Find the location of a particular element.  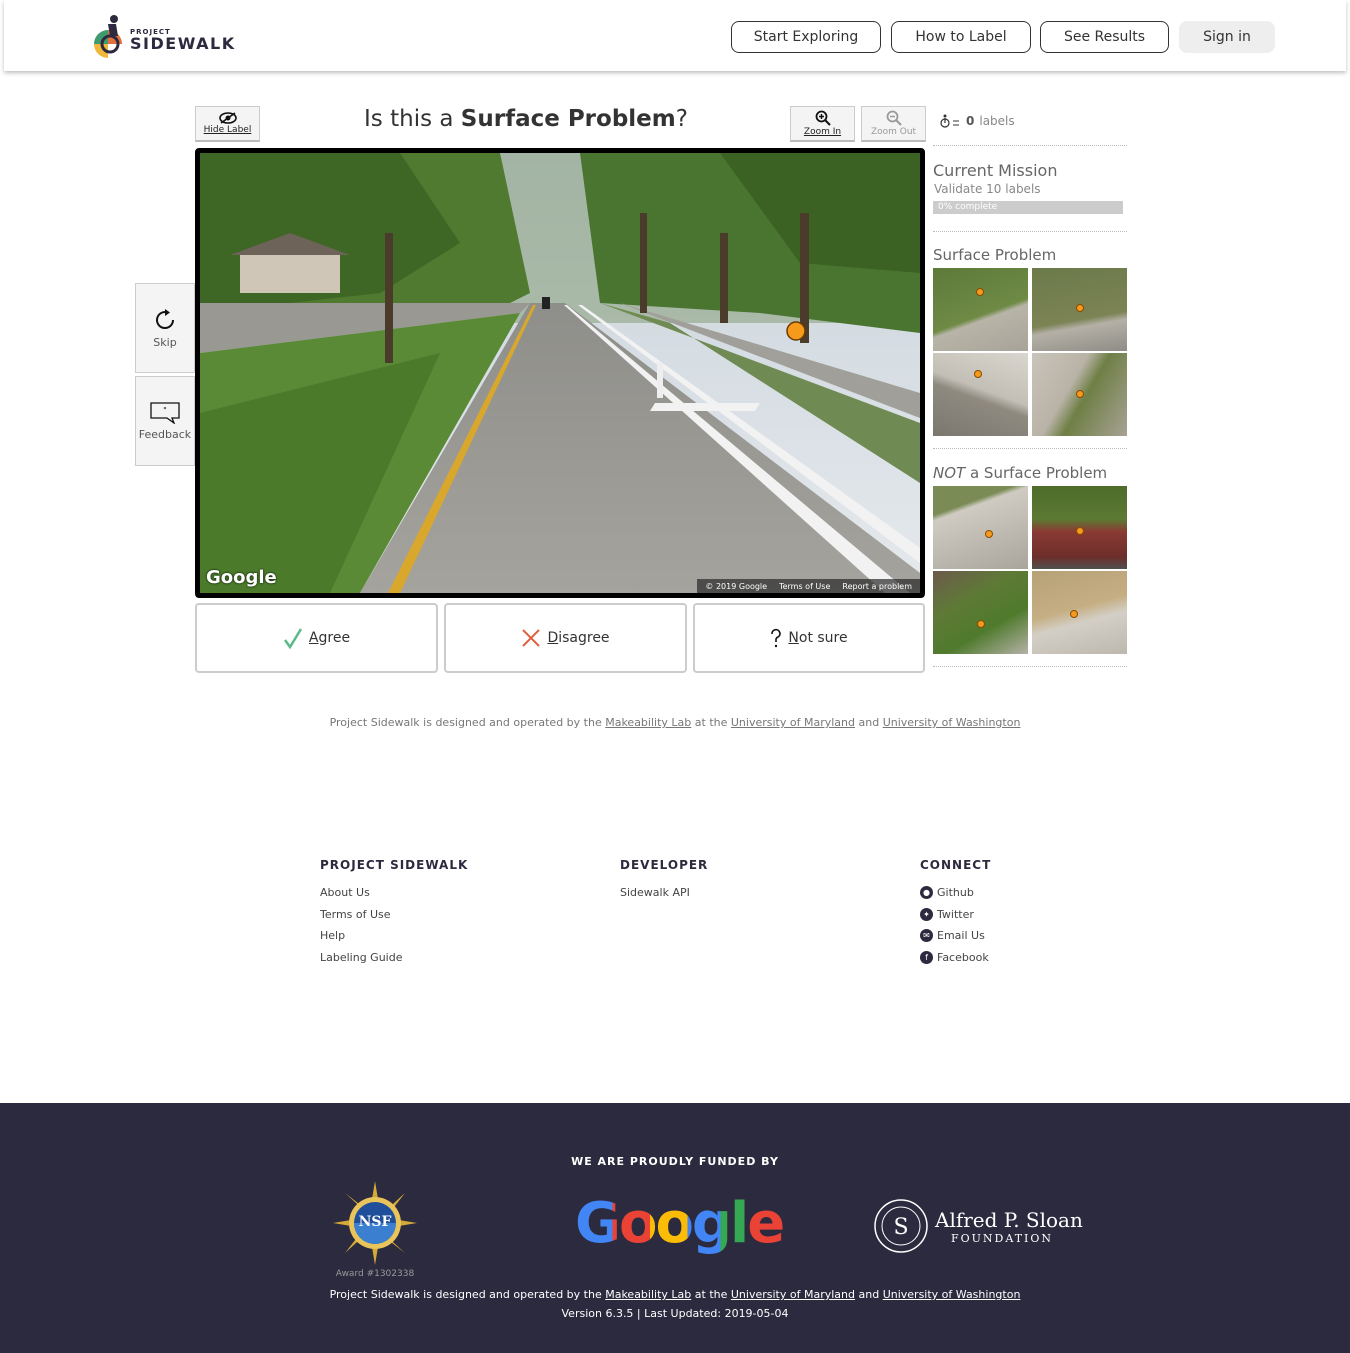

sloan-line2: FOUNDATION is located at coordinates (1002, 1238).